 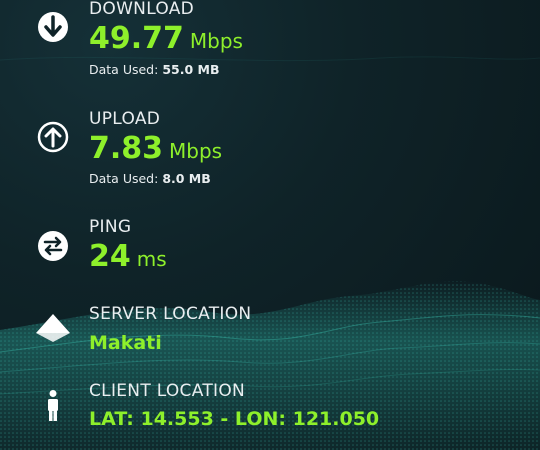 I want to click on upload-label: UPLOAD, so click(x=125, y=119).